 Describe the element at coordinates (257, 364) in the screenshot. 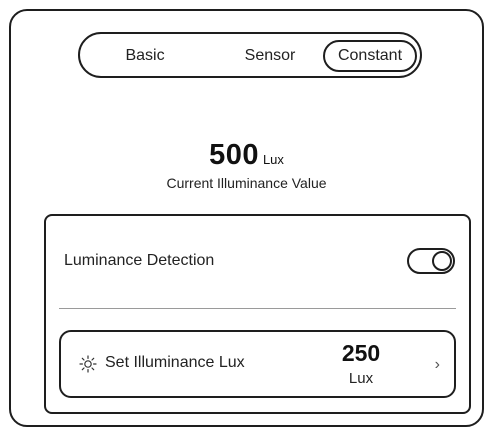

I see `set-illuminance-row: Set Illuminance Lux 250 Lux ›` at that location.